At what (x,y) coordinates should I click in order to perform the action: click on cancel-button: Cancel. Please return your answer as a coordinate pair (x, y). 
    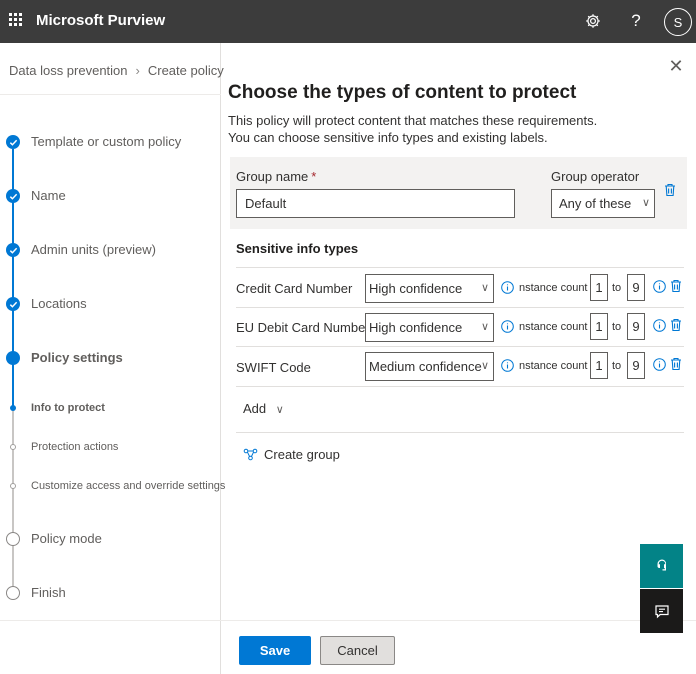
    Looking at the image, I should click on (357, 650).